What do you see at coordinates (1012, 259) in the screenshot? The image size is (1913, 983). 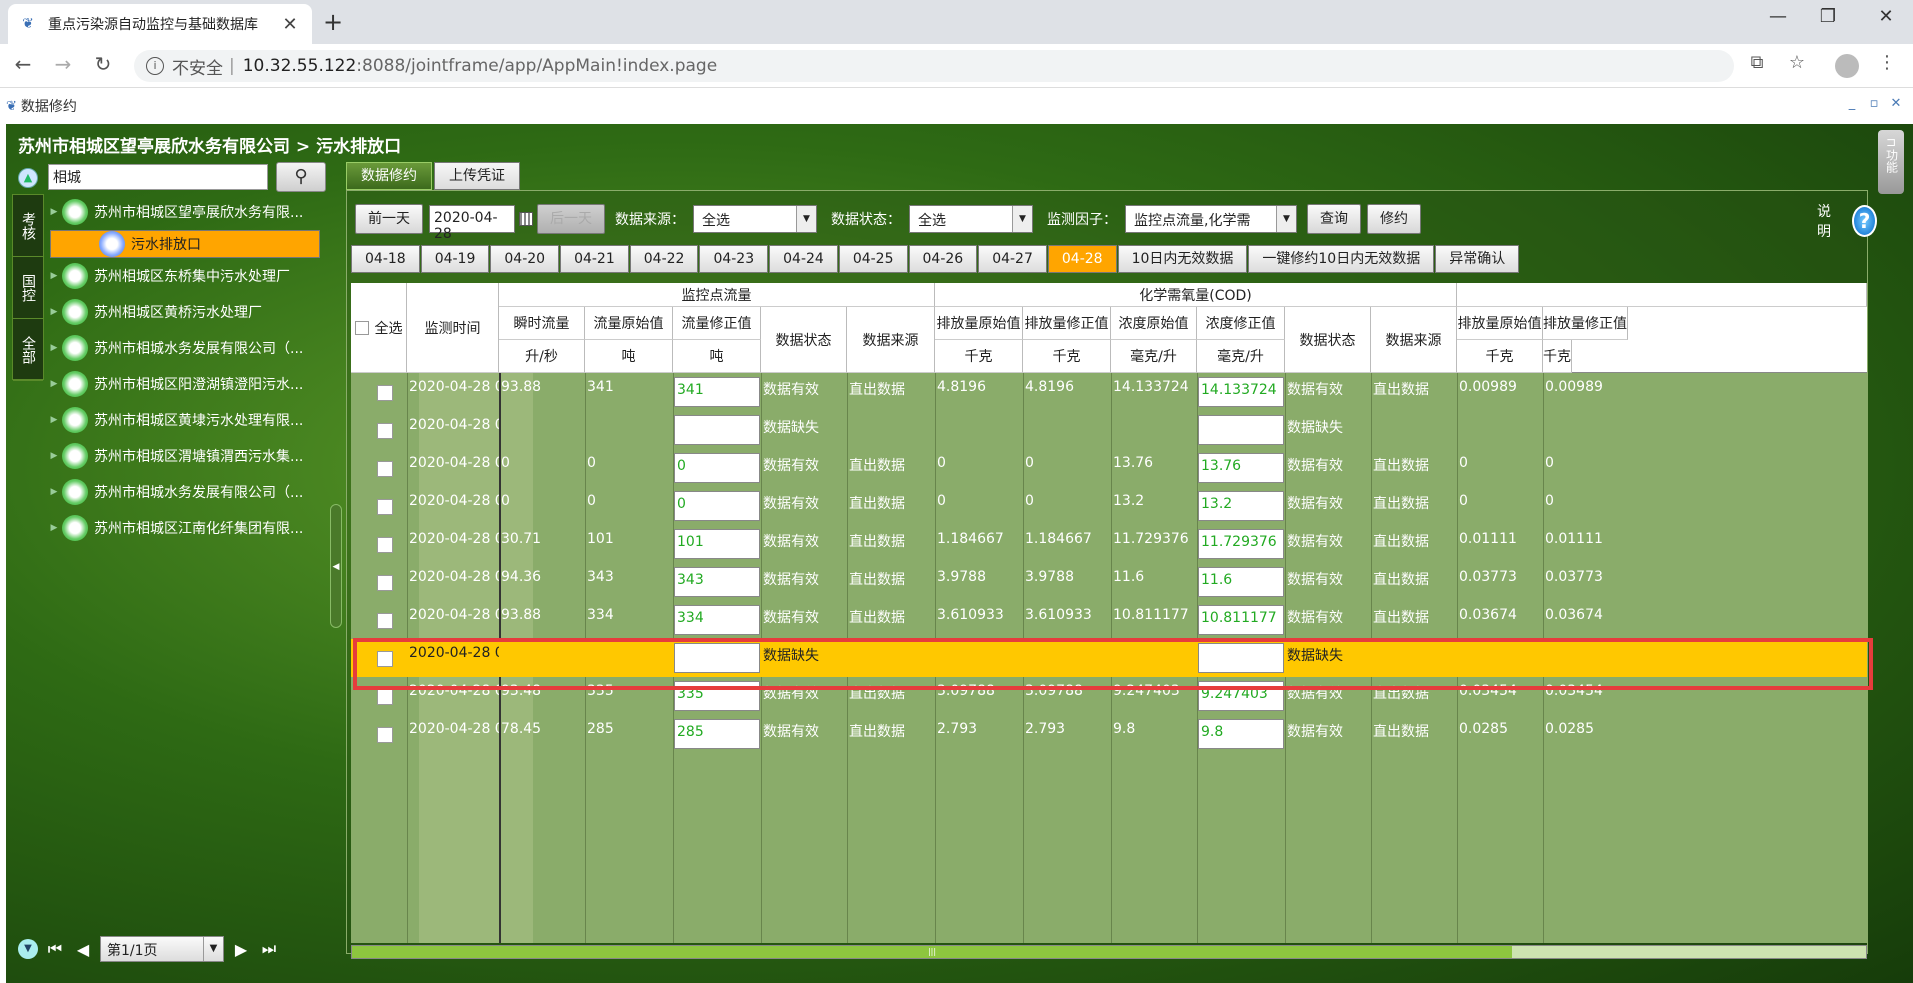 I see `date-tab: 04-27` at bounding box center [1012, 259].